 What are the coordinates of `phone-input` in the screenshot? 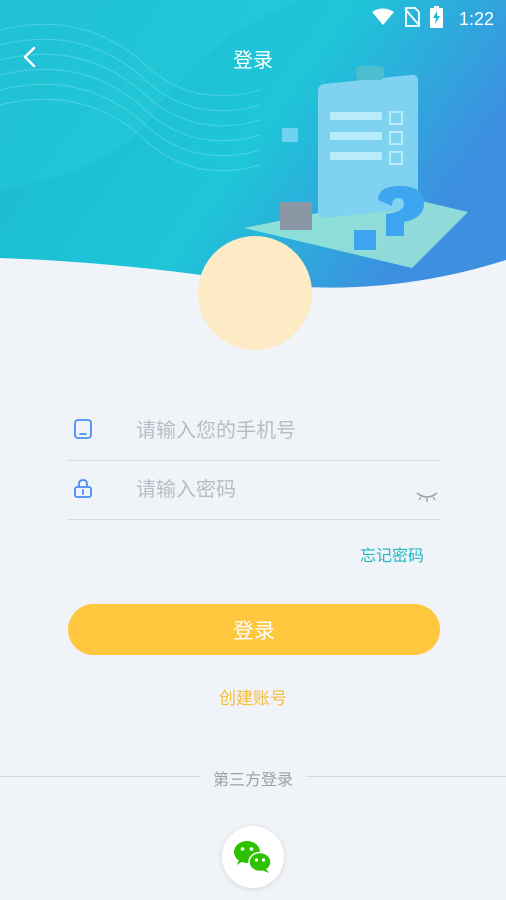 It's located at (271, 430).